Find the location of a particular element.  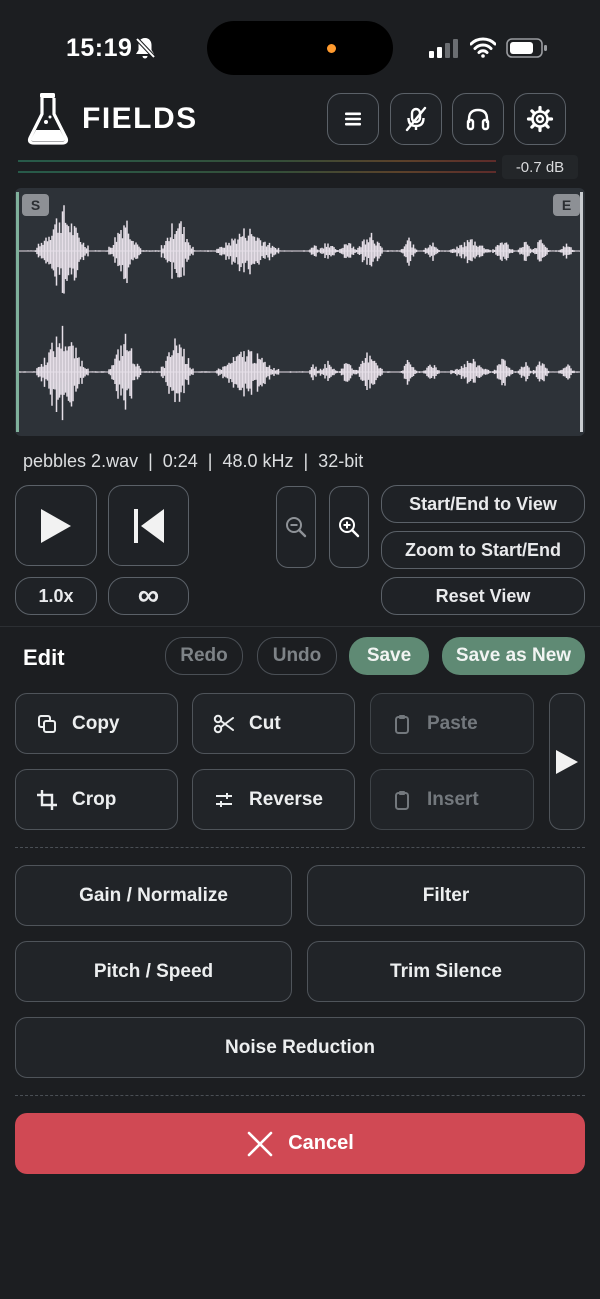

dynamic-island is located at coordinates (300, 48).